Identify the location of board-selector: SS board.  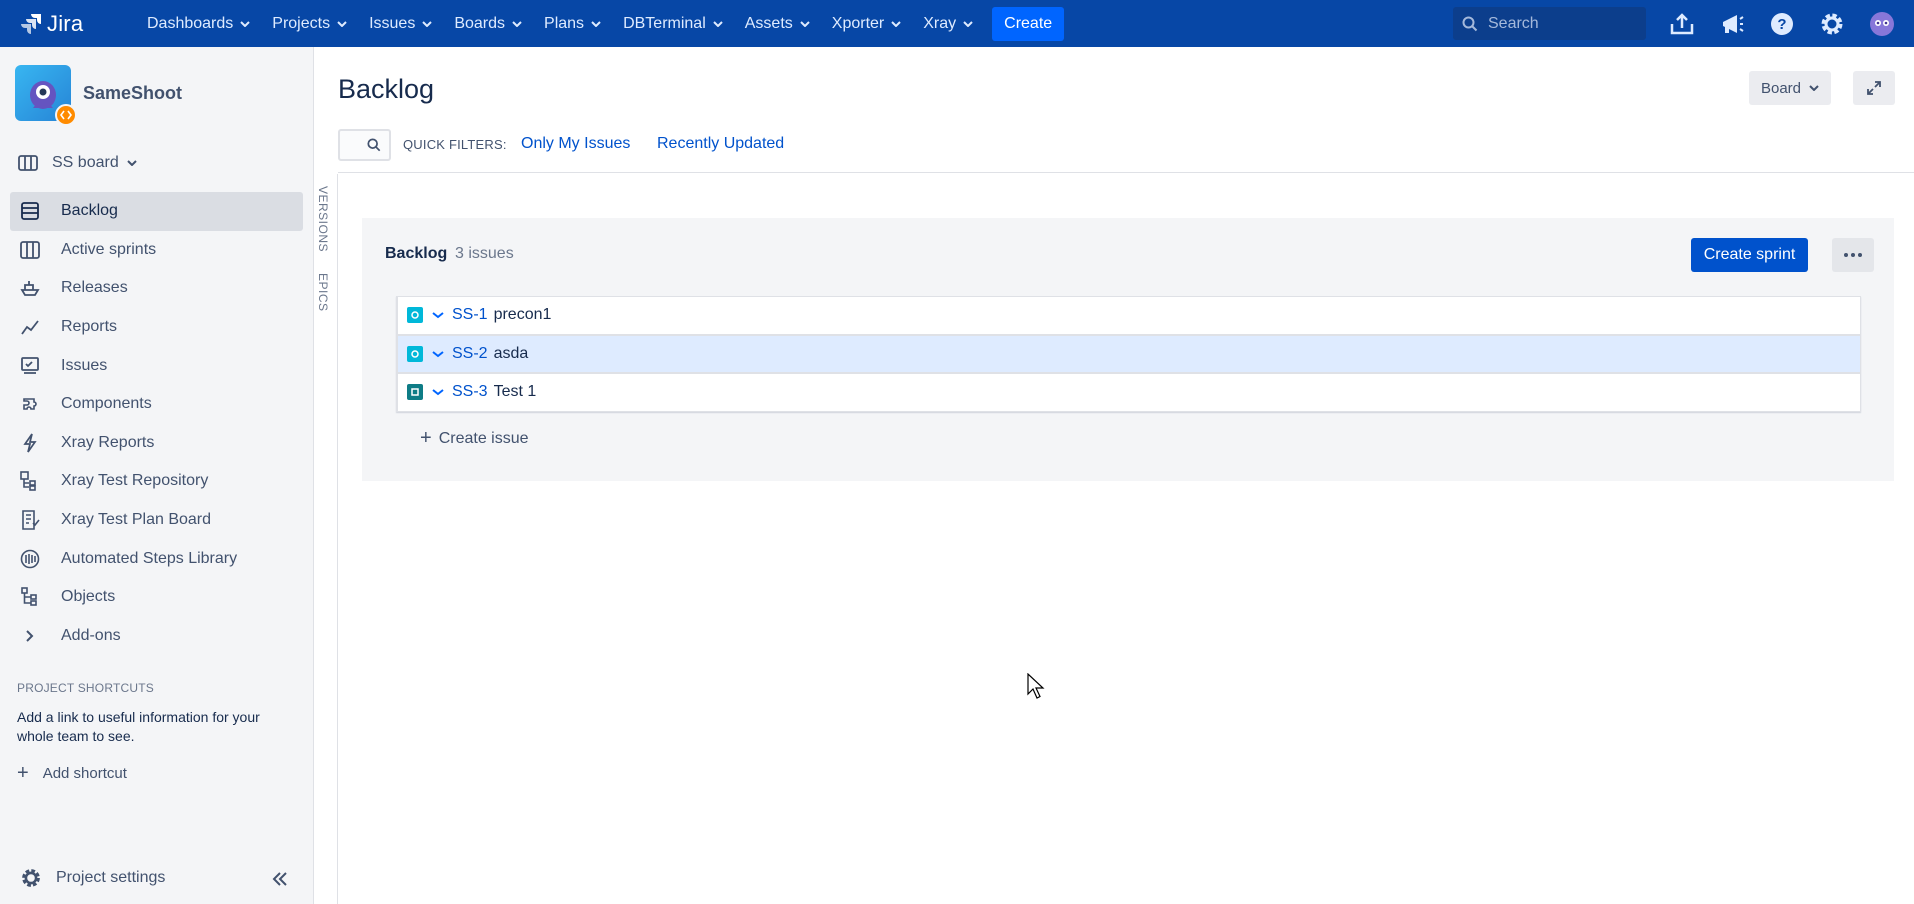
(77, 163).